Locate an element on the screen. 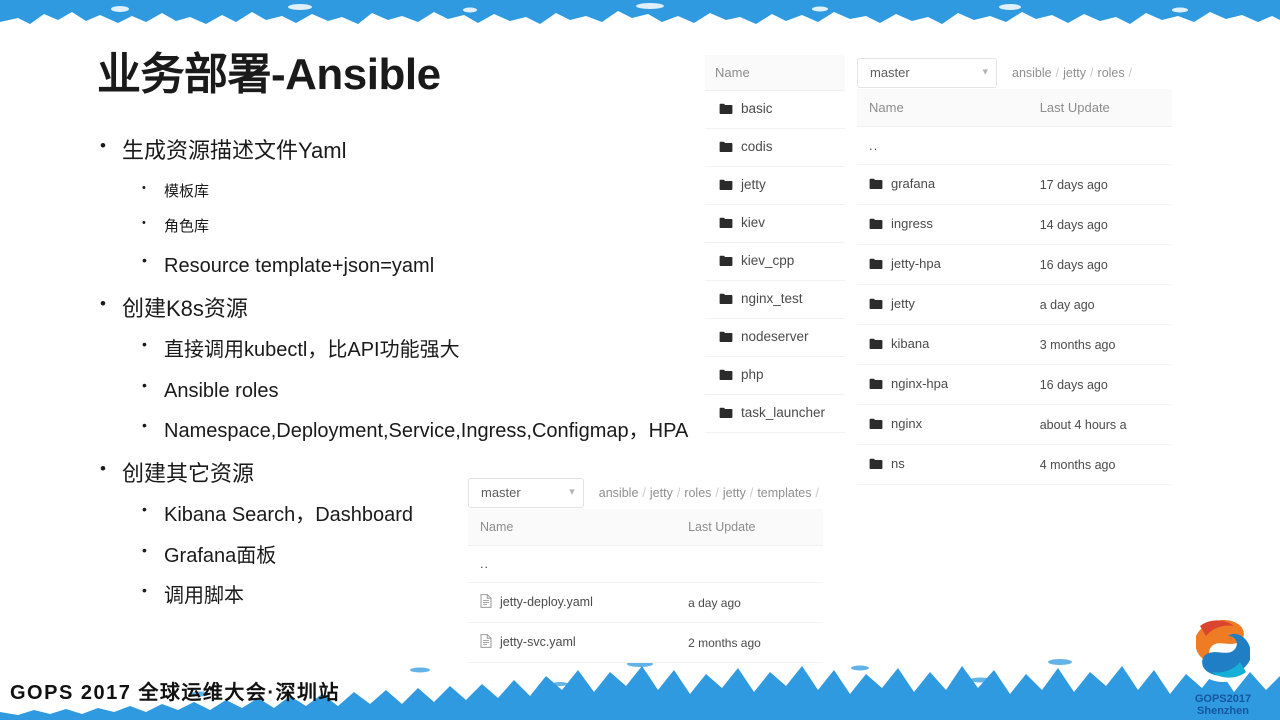 The height and width of the screenshot is (720, 1280). file-name-cell: ingress is located at coordinates (948, 224).